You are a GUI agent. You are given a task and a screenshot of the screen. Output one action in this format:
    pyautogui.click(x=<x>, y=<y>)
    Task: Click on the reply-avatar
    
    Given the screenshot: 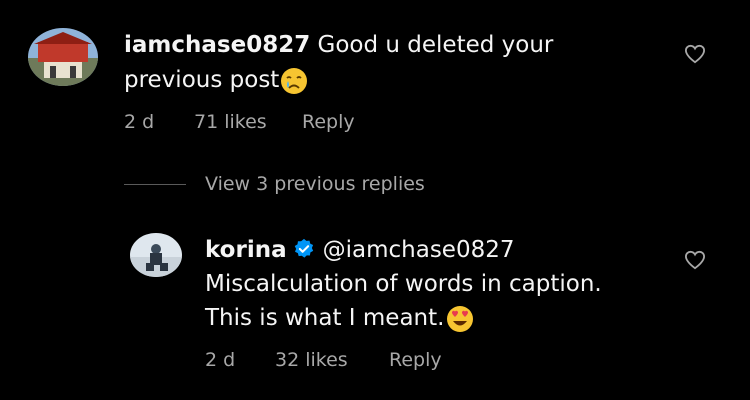 What is the action you would take?
    pyautogui.click(x=156, y=255)
    